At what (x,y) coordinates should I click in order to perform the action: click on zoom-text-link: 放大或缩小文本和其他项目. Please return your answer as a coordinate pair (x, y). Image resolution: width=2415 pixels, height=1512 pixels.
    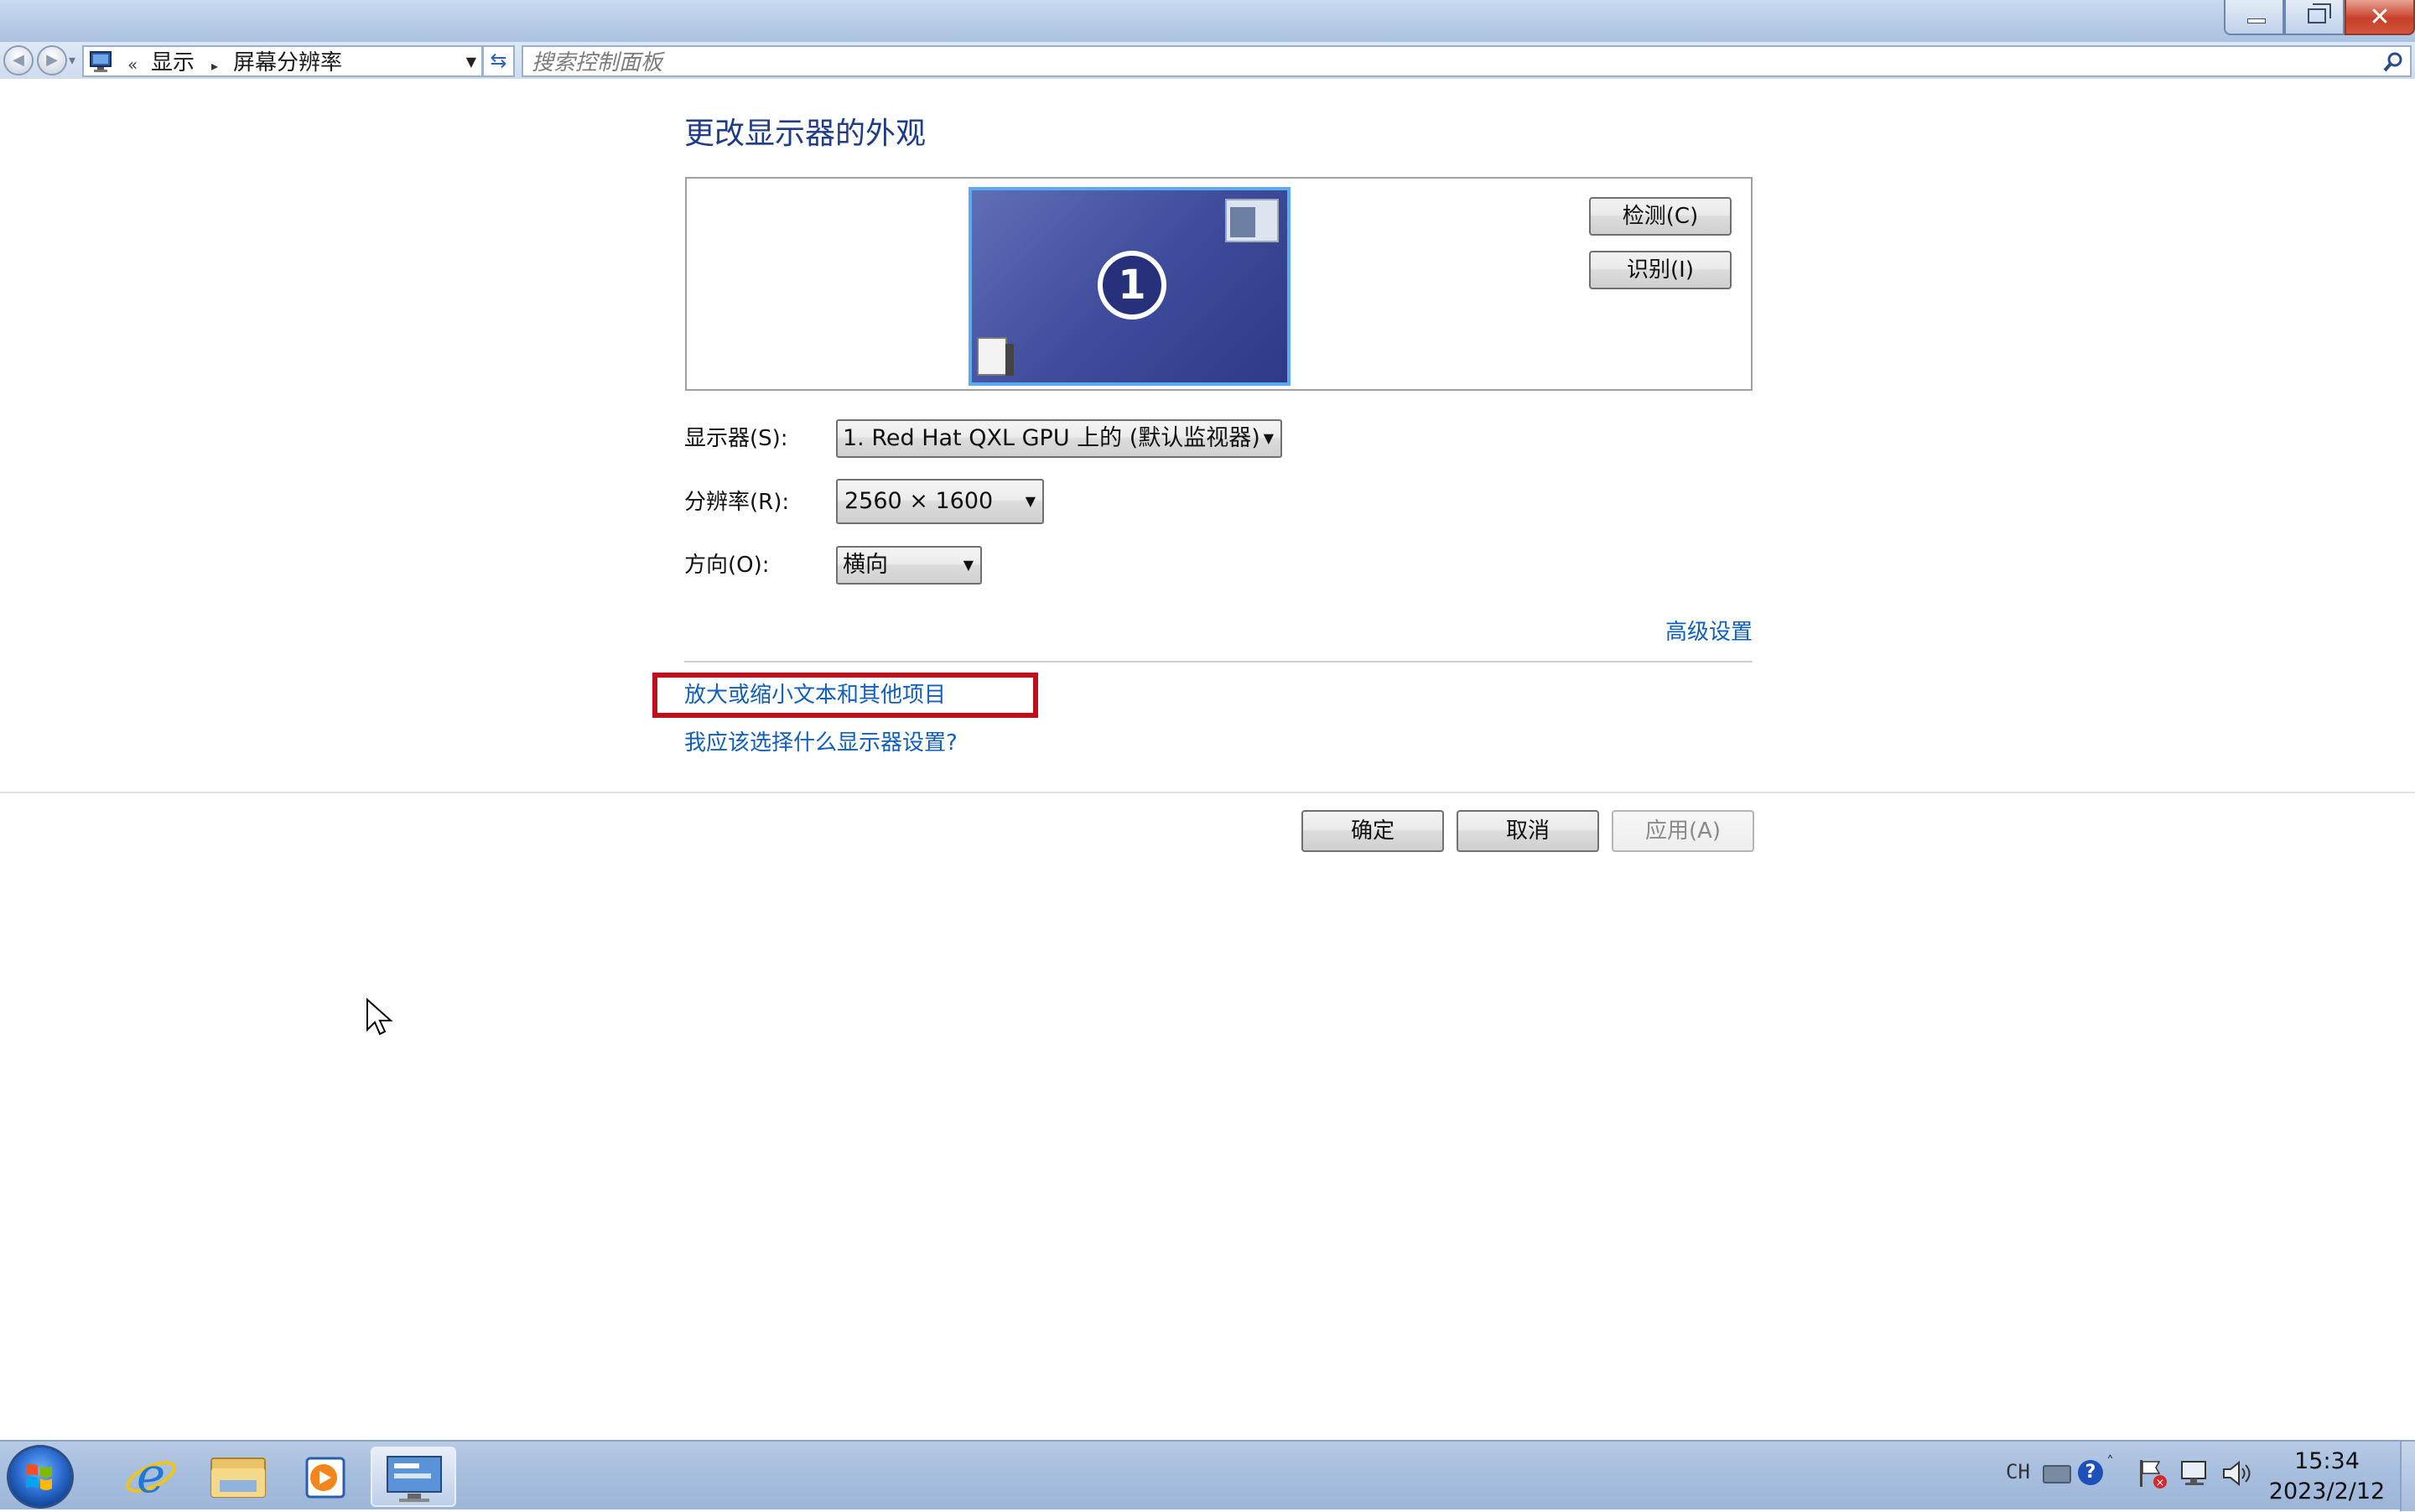
    Looking at the image, I should click on (815, 695).